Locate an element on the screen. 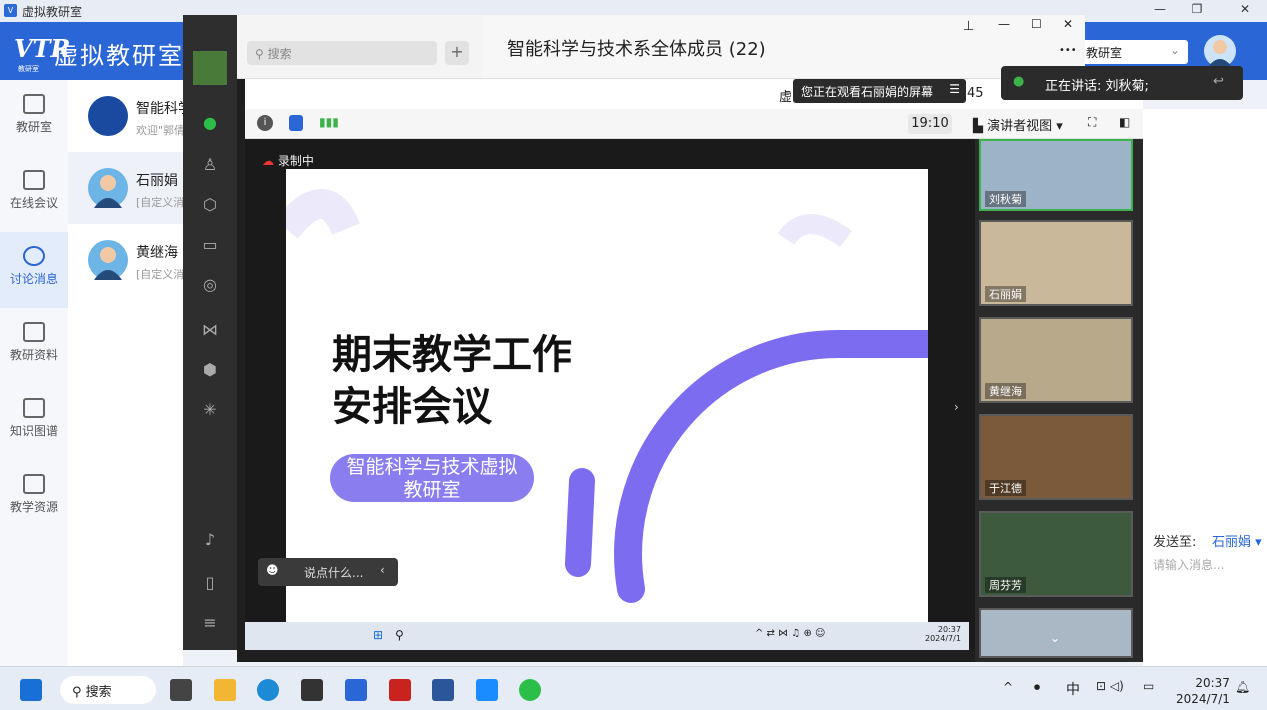  nav-item-teaching-office: 教研室 is located at coordinates (34, 118).